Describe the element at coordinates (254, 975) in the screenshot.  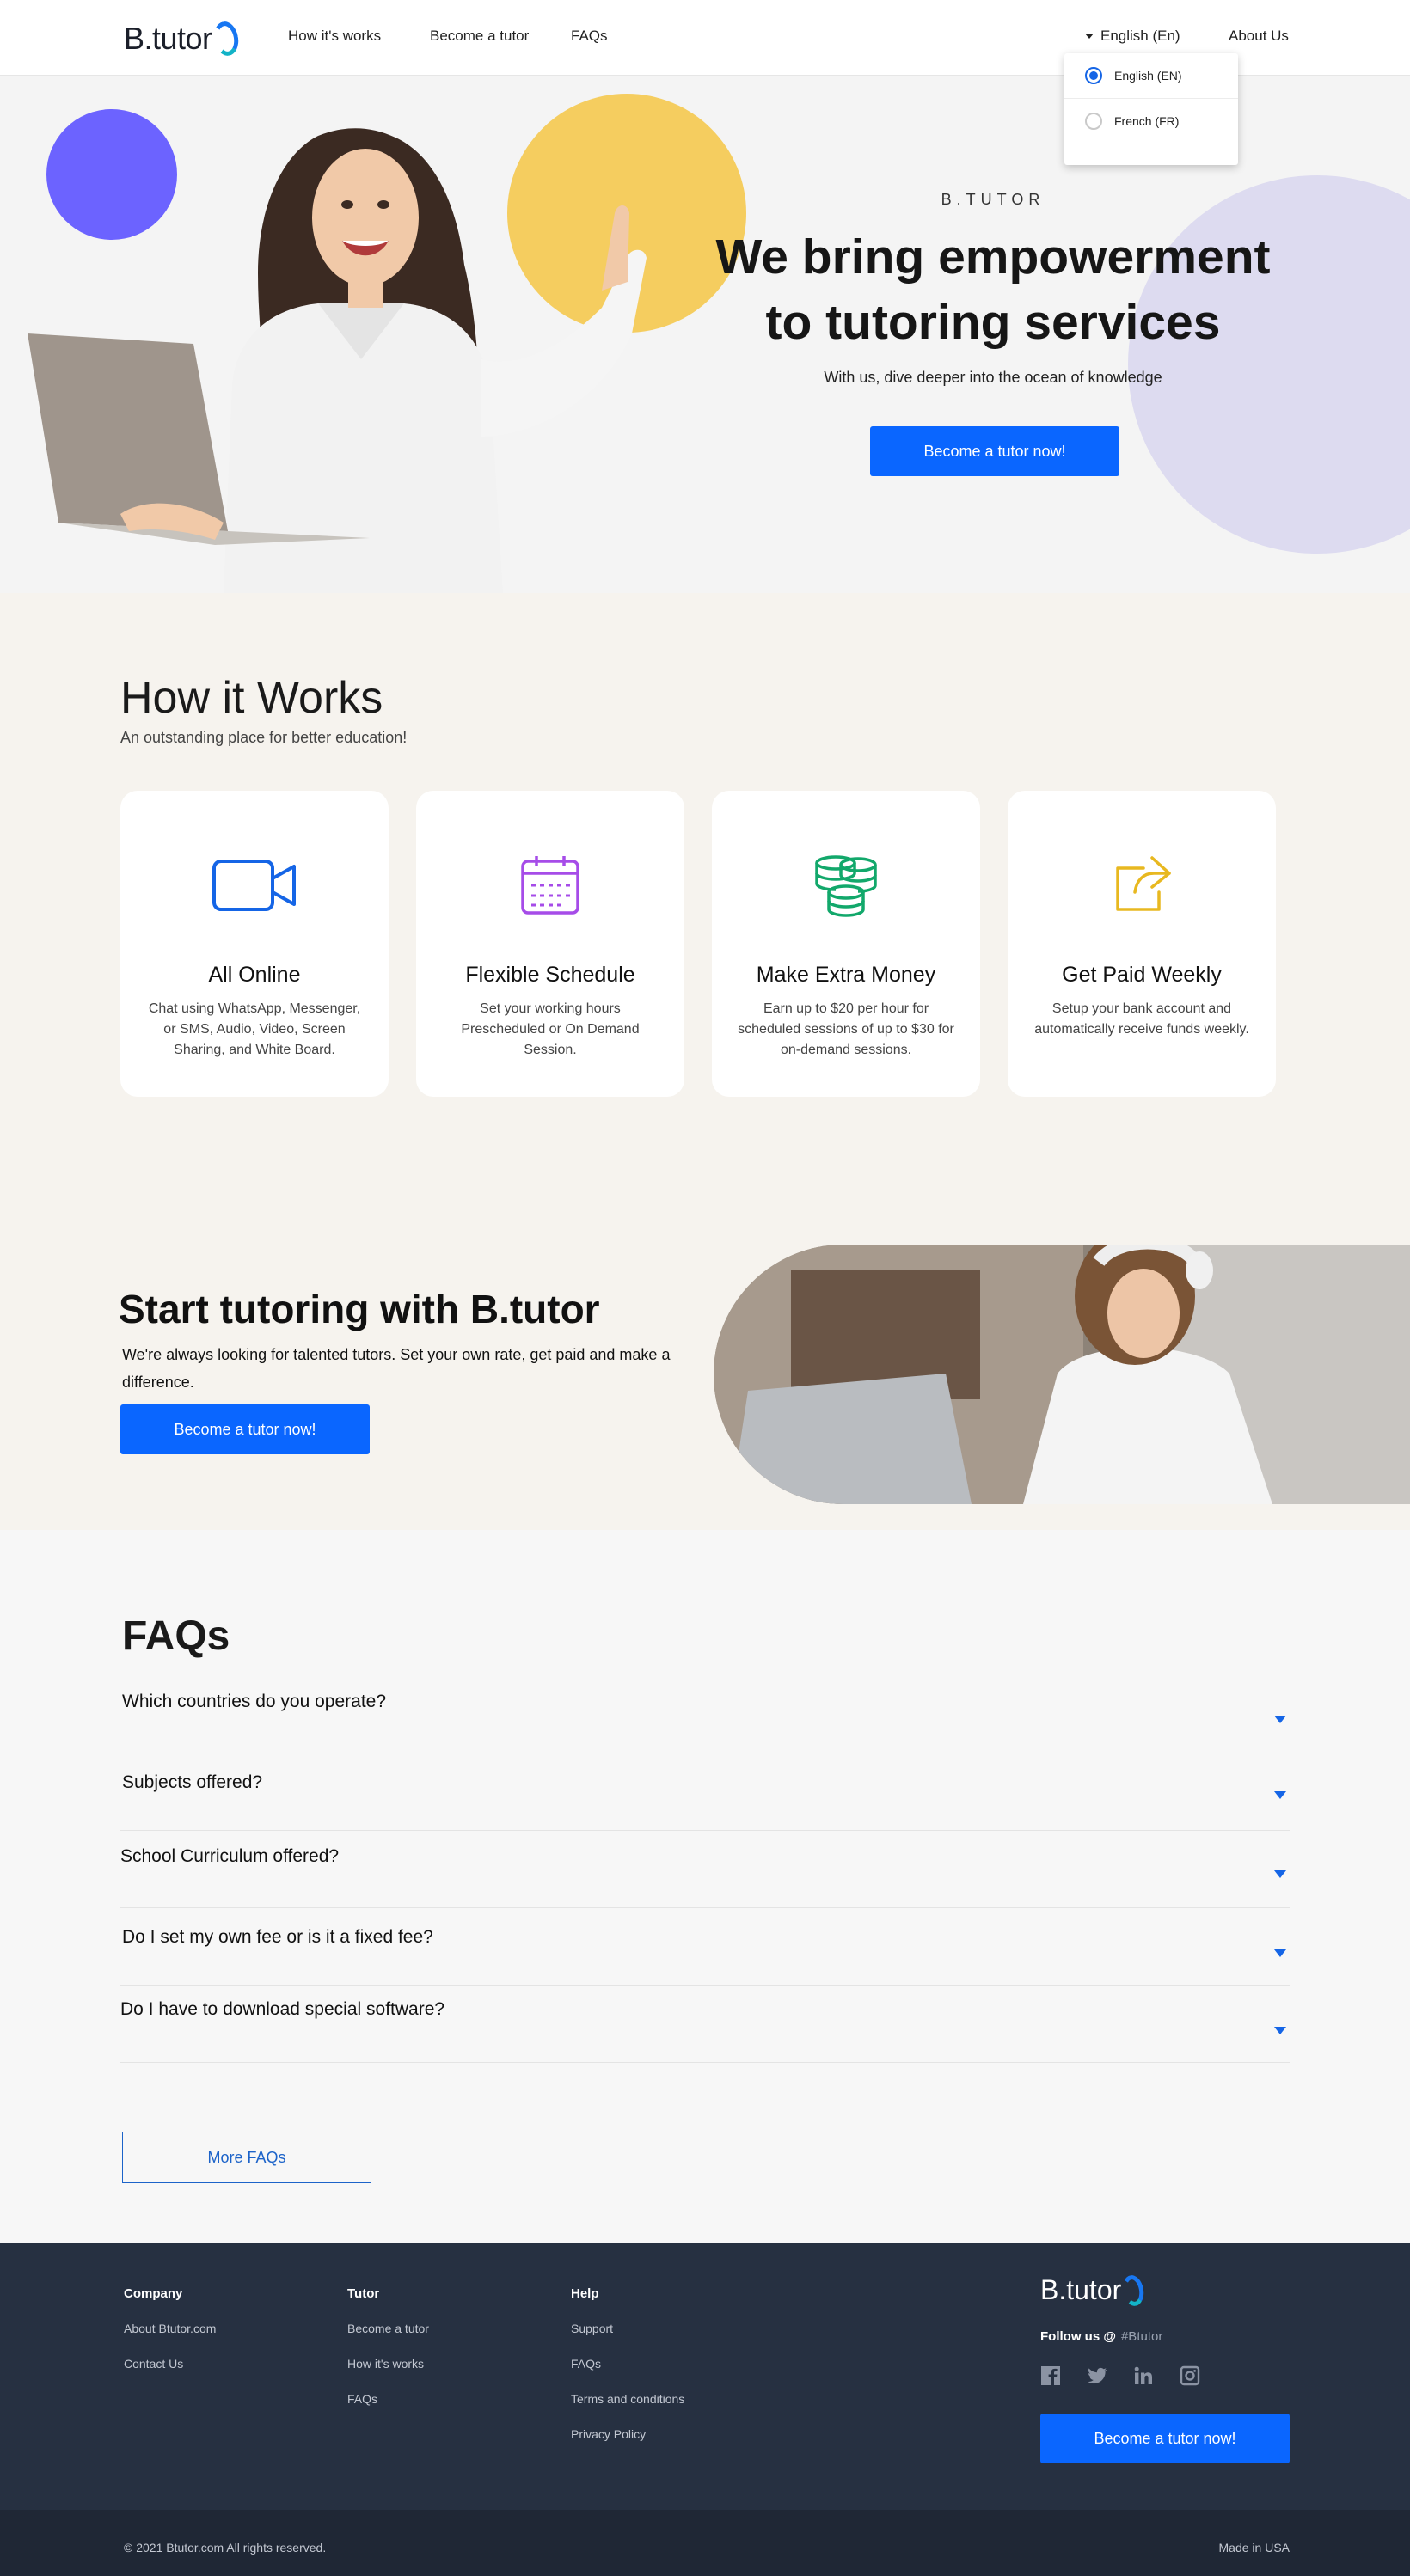
I see `feature-card-title: All Online` at that location.